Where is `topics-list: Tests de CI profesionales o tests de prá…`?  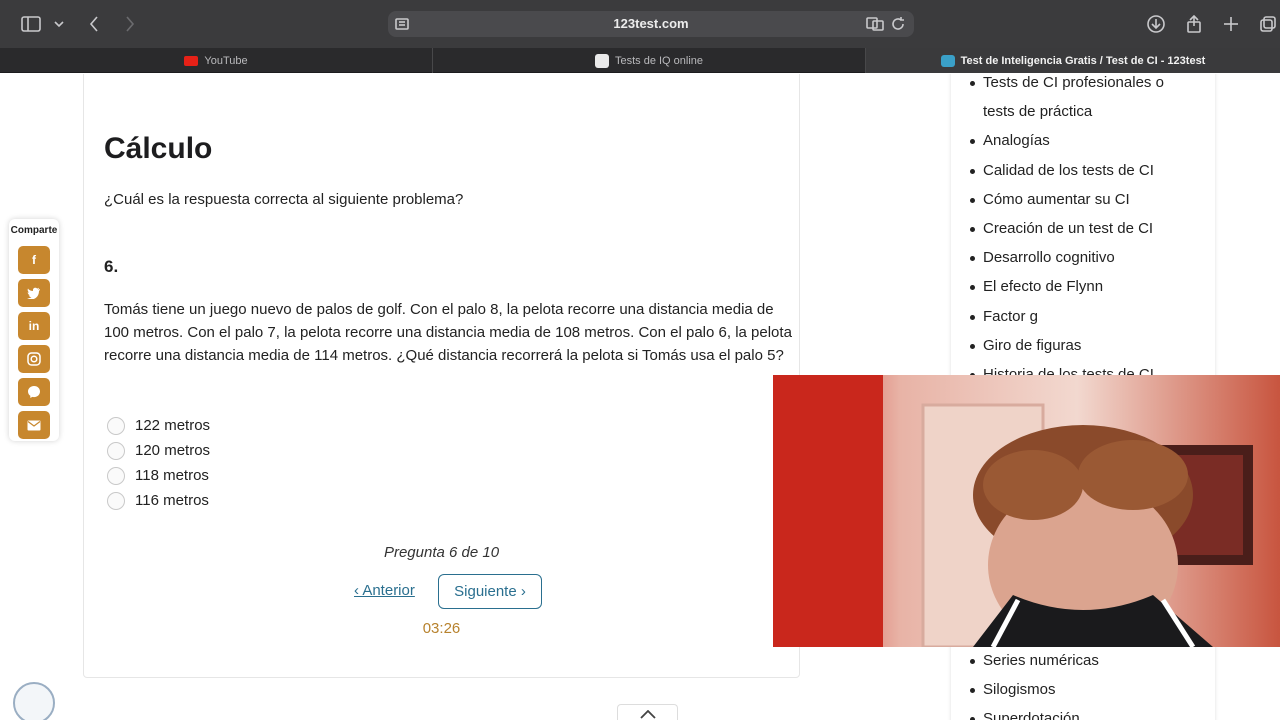 topics-list: Tests de CI profesionales o tests de prá… is located at coordinates (1086, 231).